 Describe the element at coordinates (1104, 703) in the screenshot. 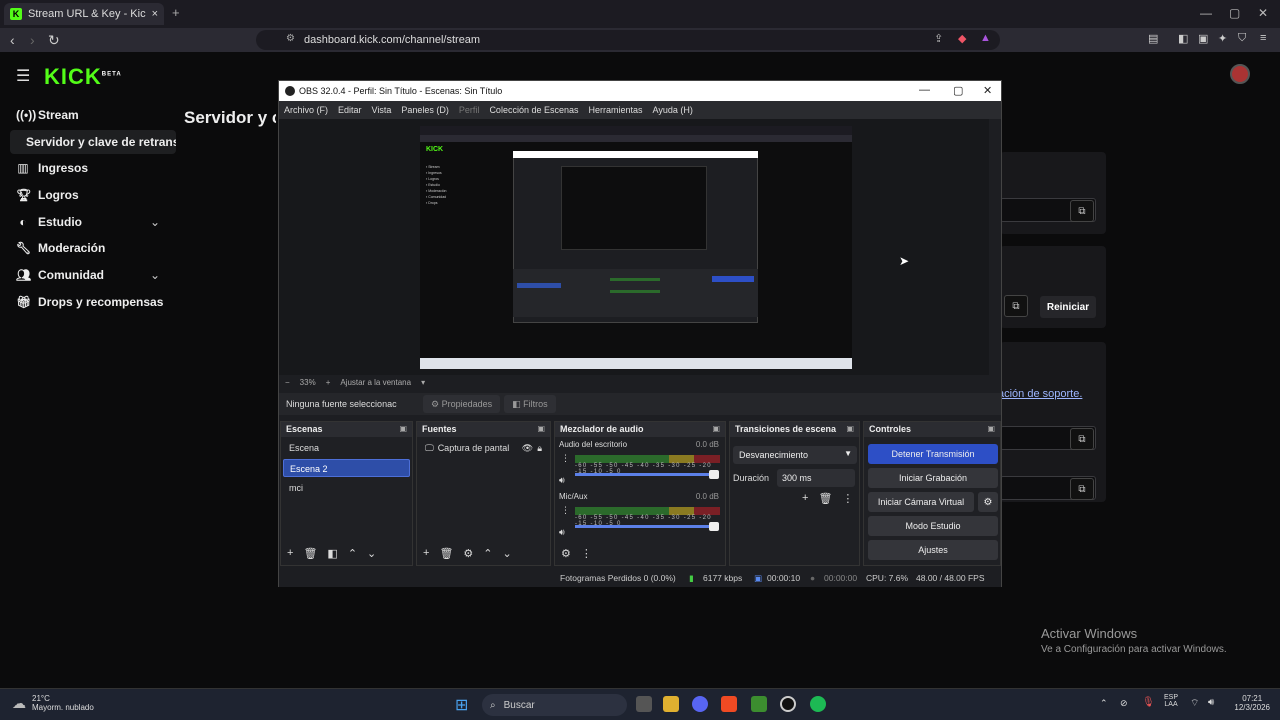

I see `chevron-up-icon: ⌃` at that location.